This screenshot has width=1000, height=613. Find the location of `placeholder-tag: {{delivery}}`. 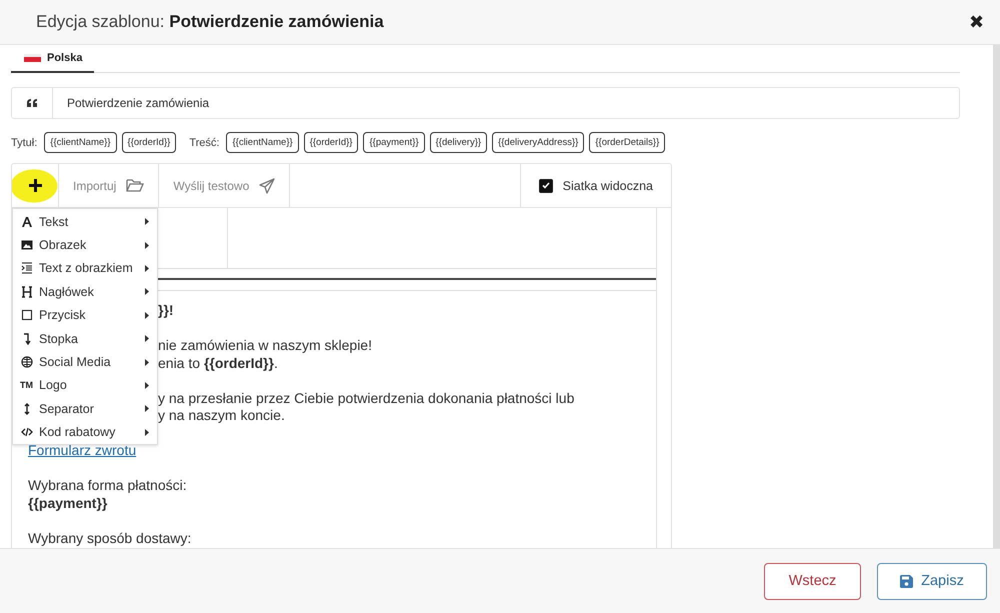

placeholder-tag: {{delivery}} is located at coordinates (459, 142).